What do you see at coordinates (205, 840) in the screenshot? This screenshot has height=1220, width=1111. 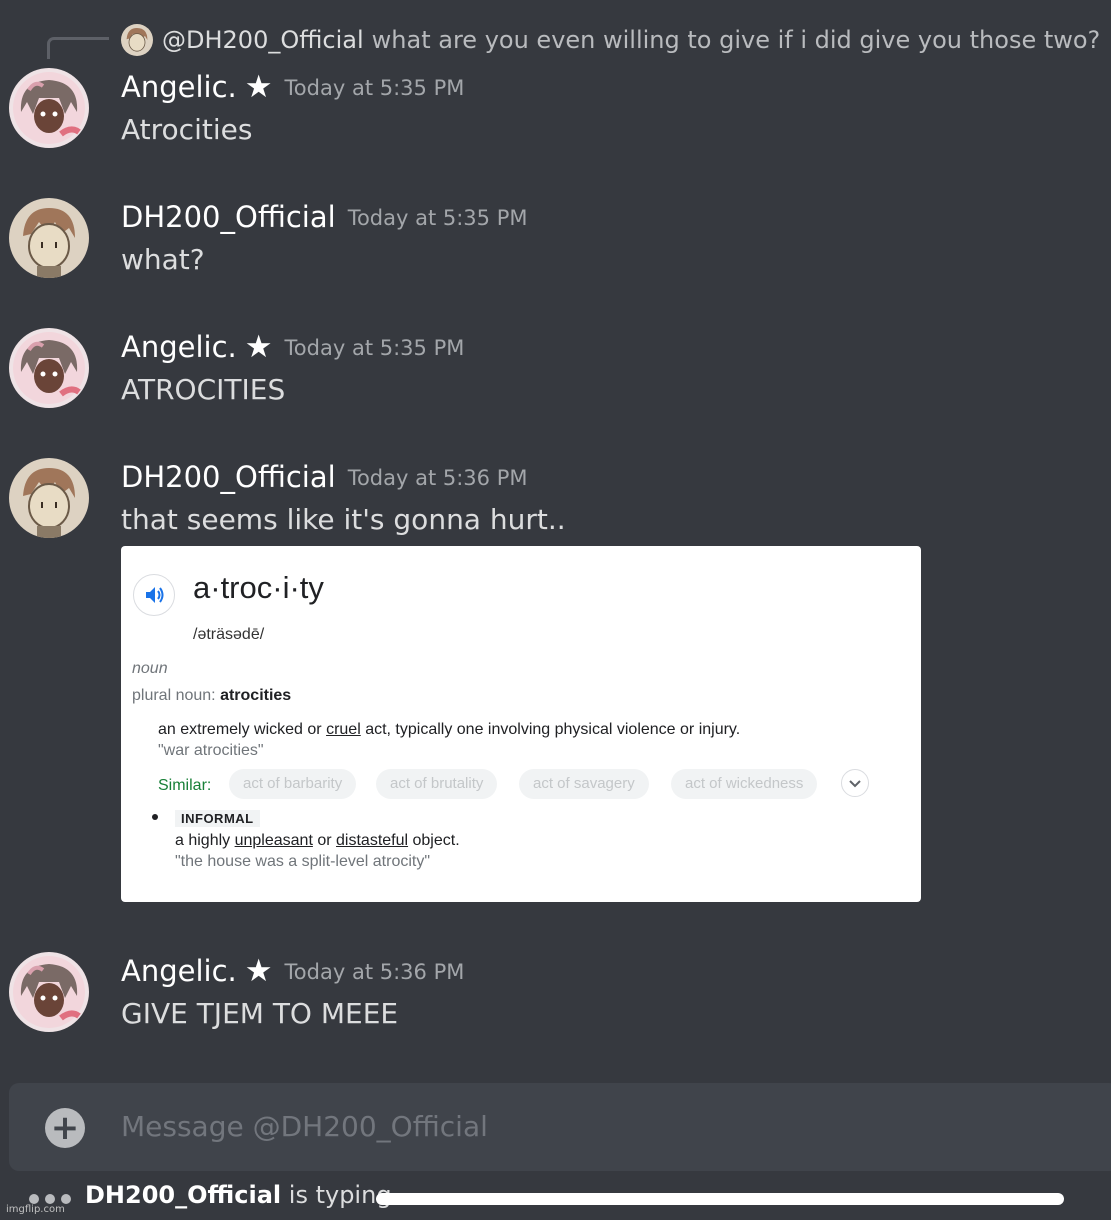 I see `definition-2-text: a highly` at bounding box center [205, 840].